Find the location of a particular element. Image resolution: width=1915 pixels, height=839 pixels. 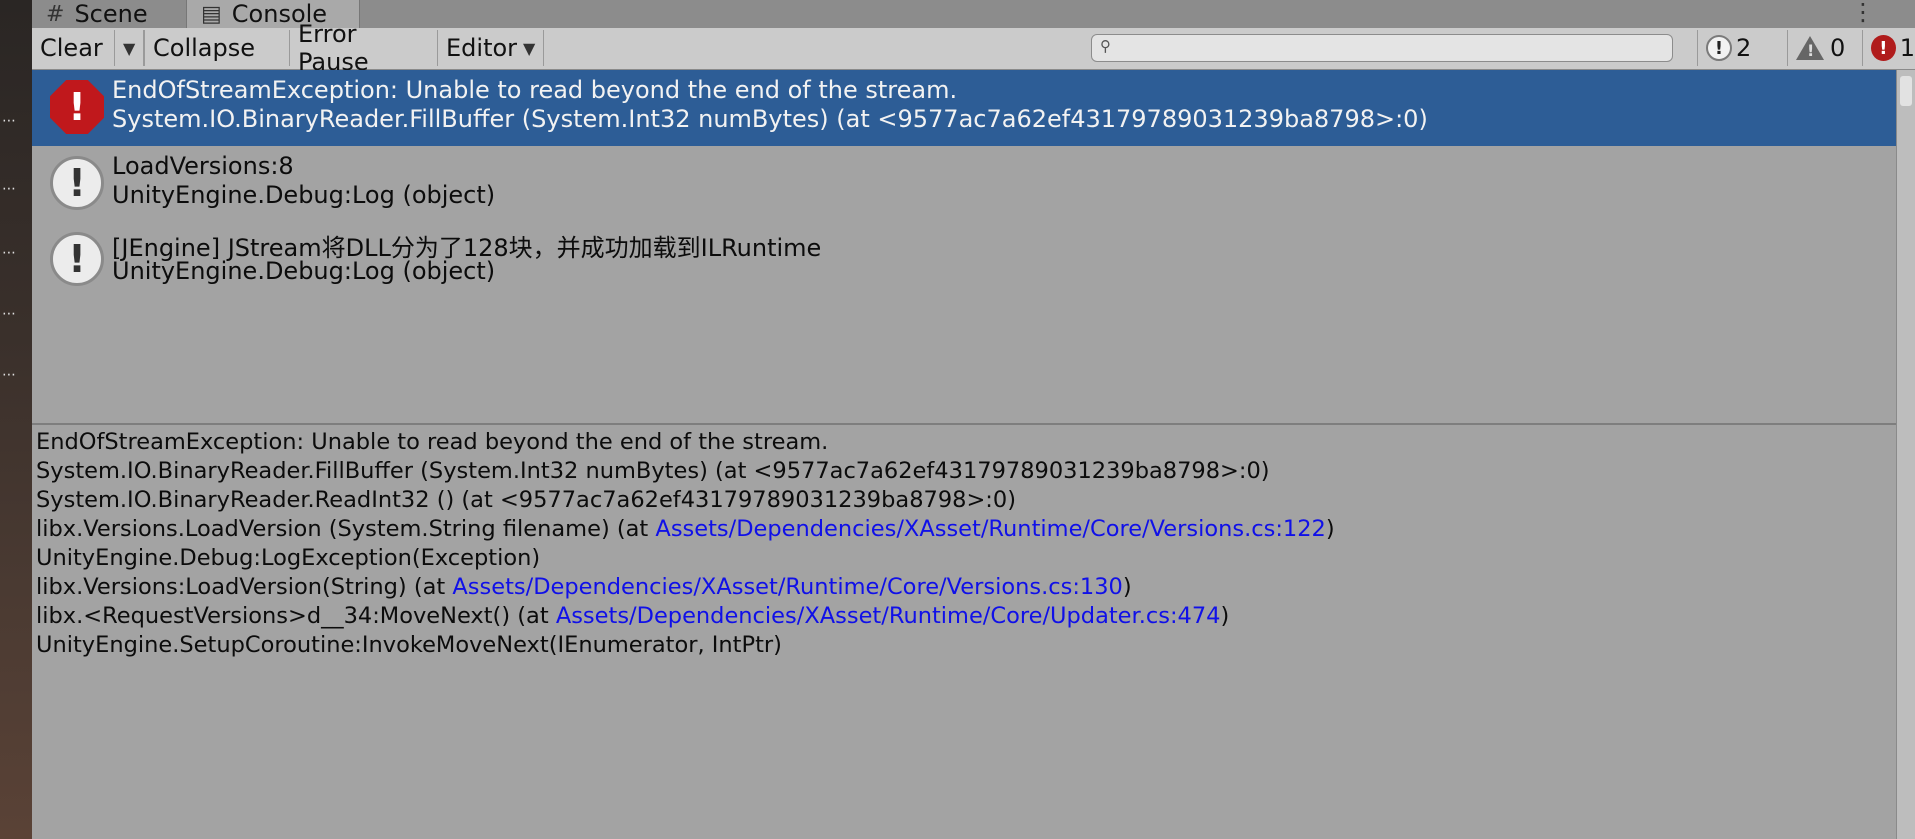

collapse-button-label: Collapse is located at coordinates (204, 48).